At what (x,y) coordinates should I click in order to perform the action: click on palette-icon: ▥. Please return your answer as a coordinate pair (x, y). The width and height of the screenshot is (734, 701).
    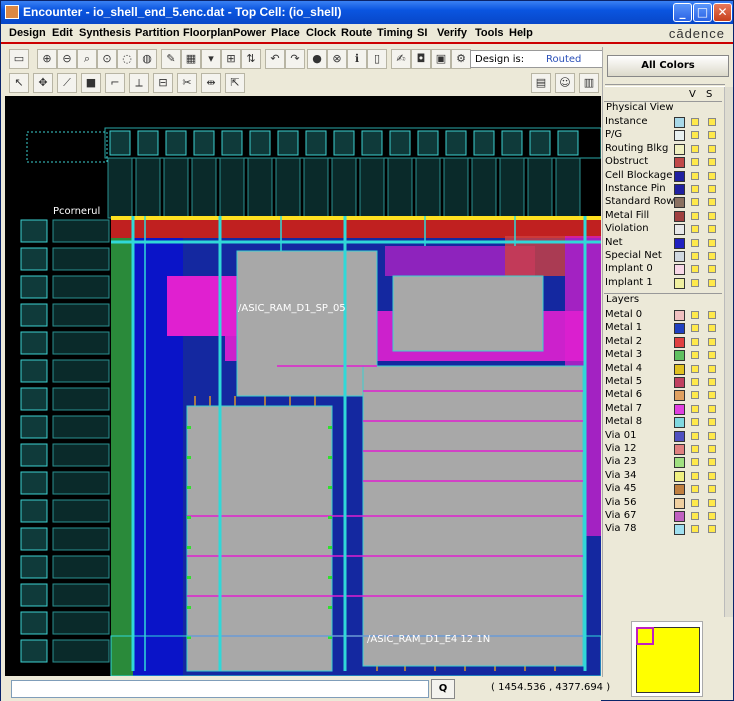
    Looking at the image, I should click on (589, 83).